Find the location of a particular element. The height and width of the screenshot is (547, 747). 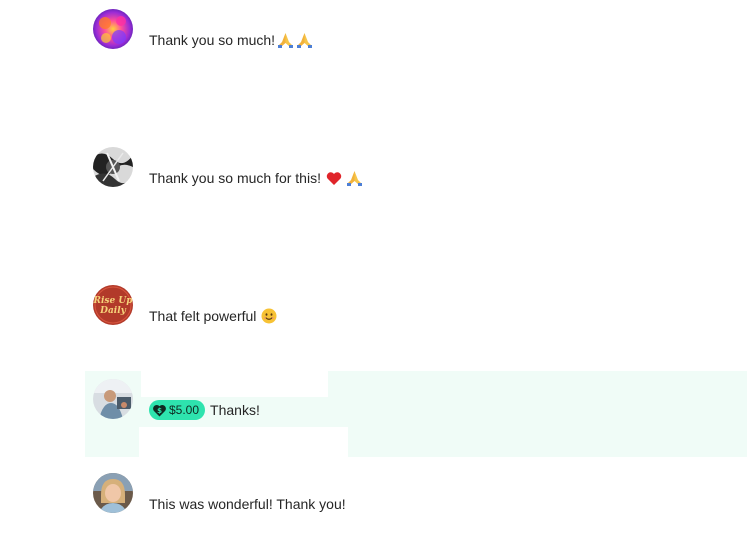

highlight-gap-top is located at coordinates (234, 384).